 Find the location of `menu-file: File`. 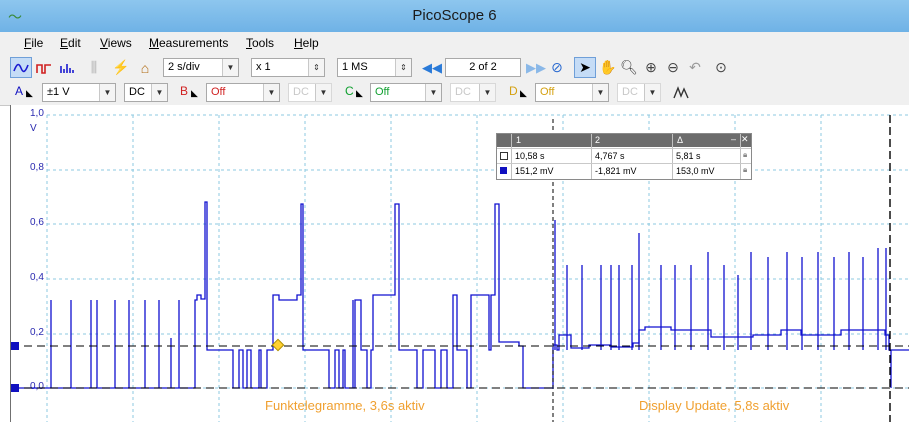

menu-file: File is located at coordinates (33, 43).